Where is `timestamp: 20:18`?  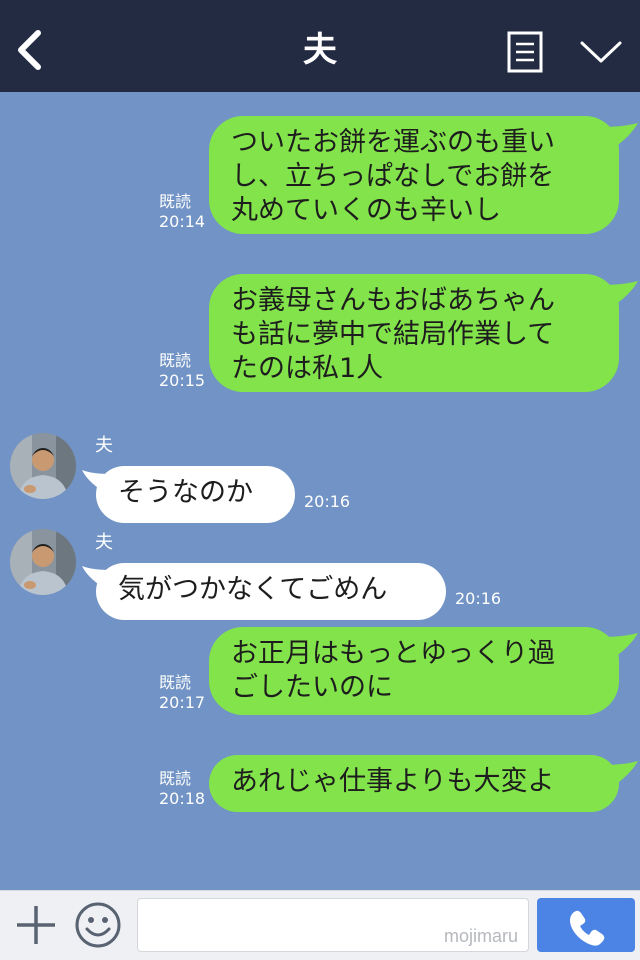
timestamp: 20:18 is located at coordinates (182, 798).